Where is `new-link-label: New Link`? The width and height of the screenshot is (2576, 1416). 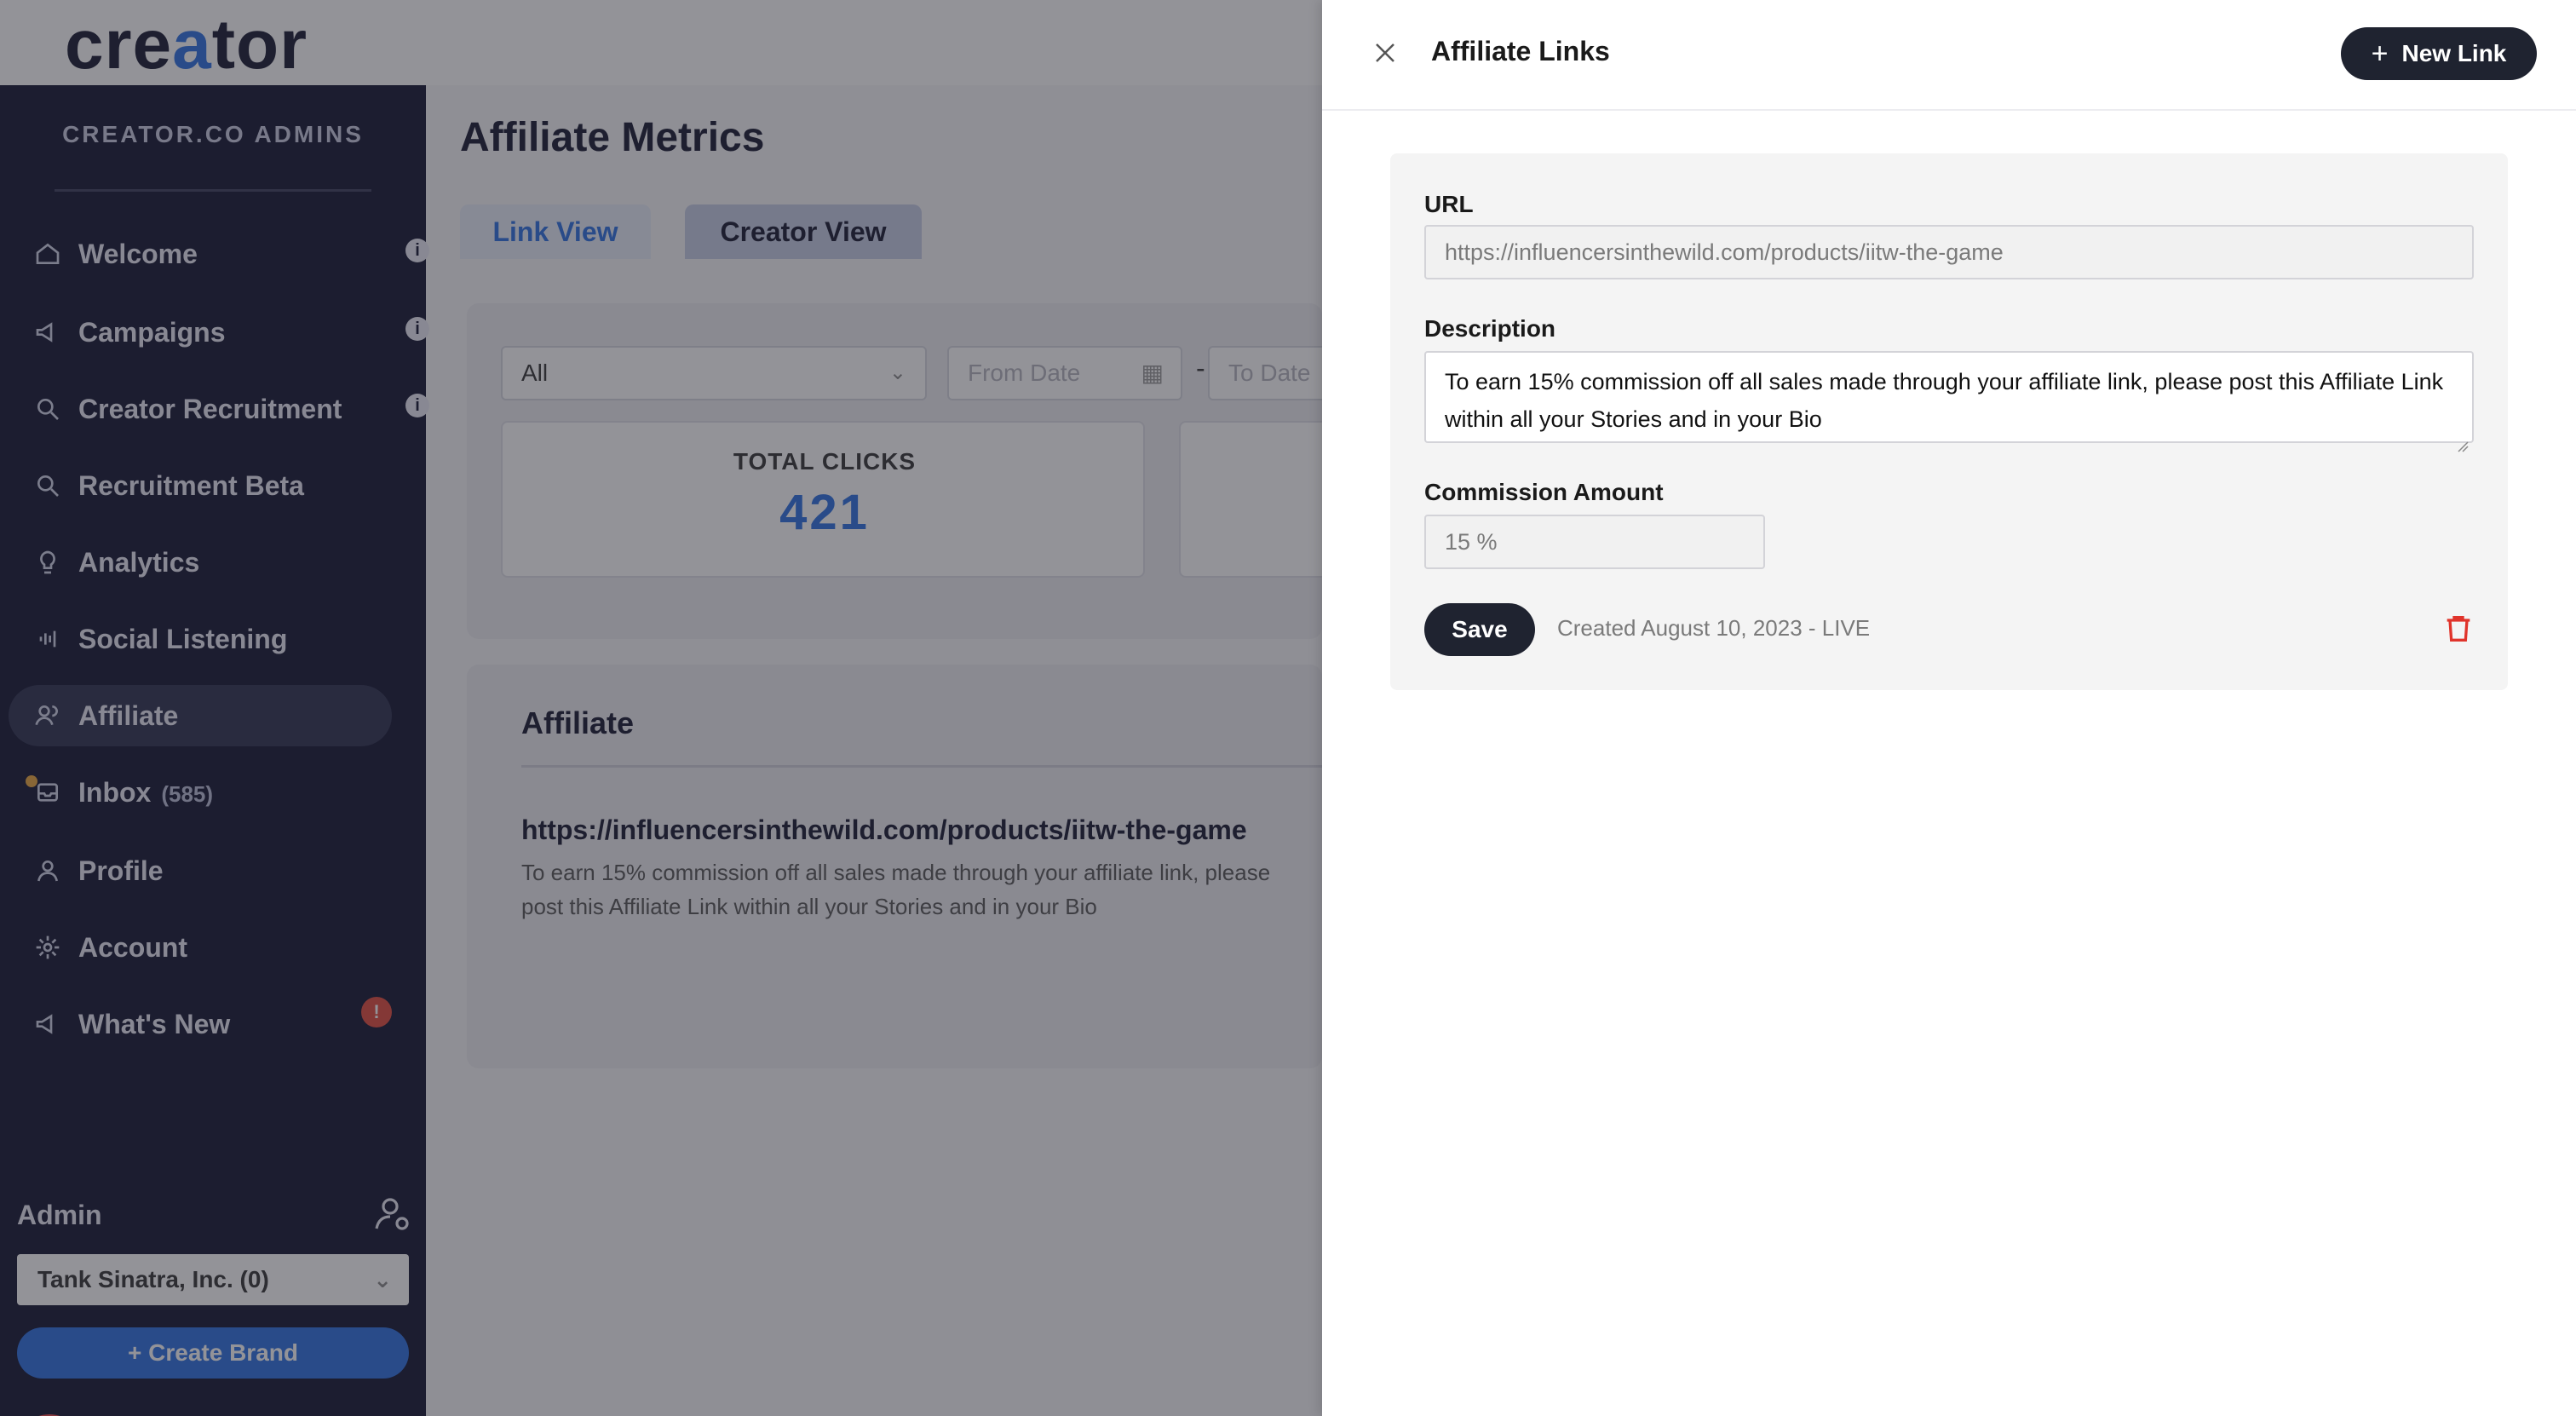
new-link-label: New Link is located at coordinates (2454, 53).